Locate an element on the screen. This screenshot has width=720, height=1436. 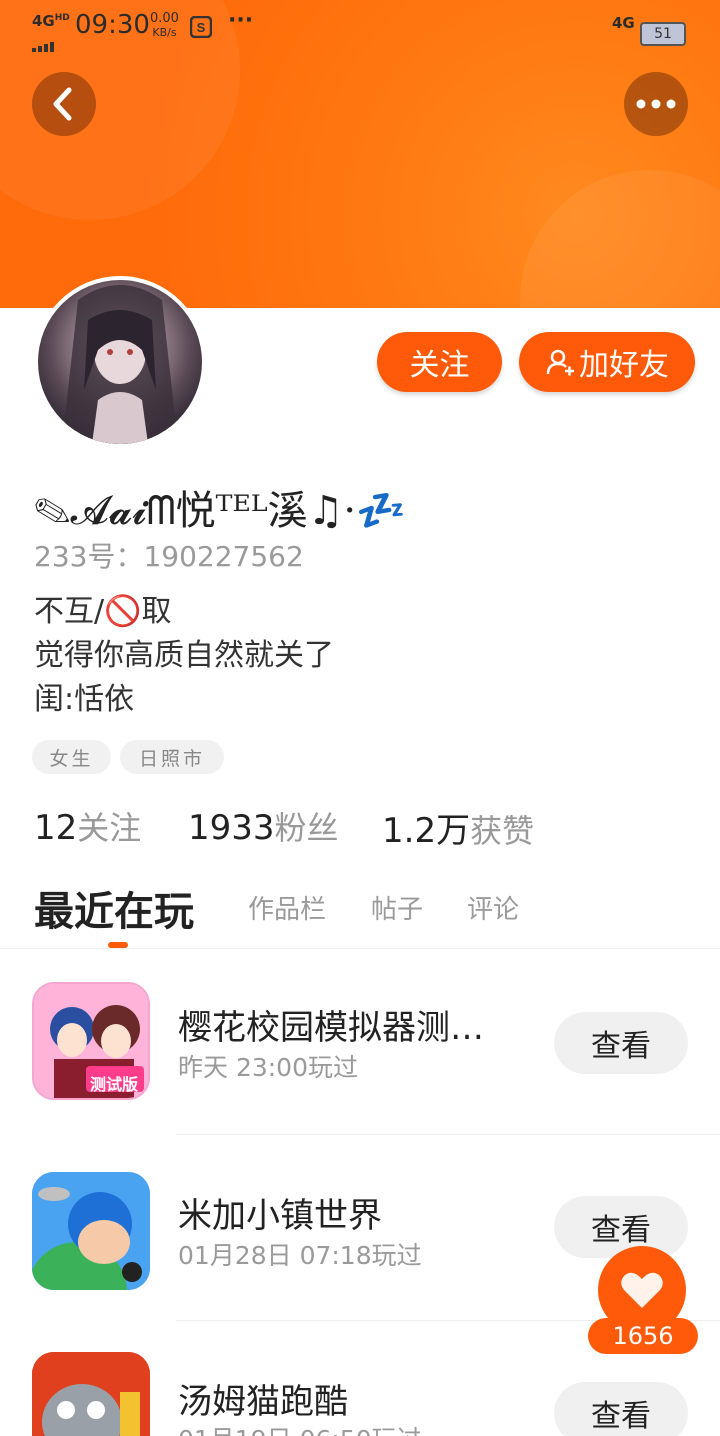
like-count: 1656 is located at coordinates (643, 1336).